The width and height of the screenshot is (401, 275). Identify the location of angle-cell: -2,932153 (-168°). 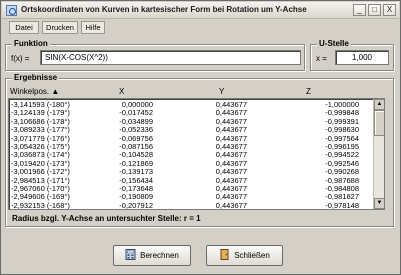
(40, 205).